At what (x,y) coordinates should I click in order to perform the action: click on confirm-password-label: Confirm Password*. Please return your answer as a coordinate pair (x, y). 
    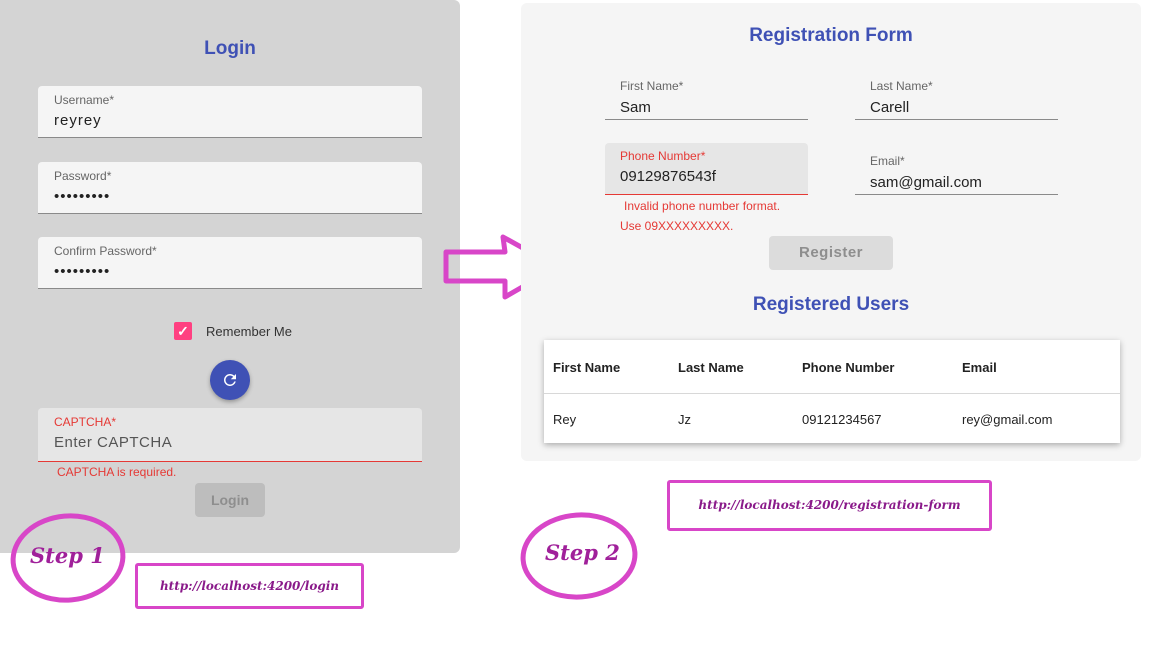
    Looking at the image, I should click on (105, 251).